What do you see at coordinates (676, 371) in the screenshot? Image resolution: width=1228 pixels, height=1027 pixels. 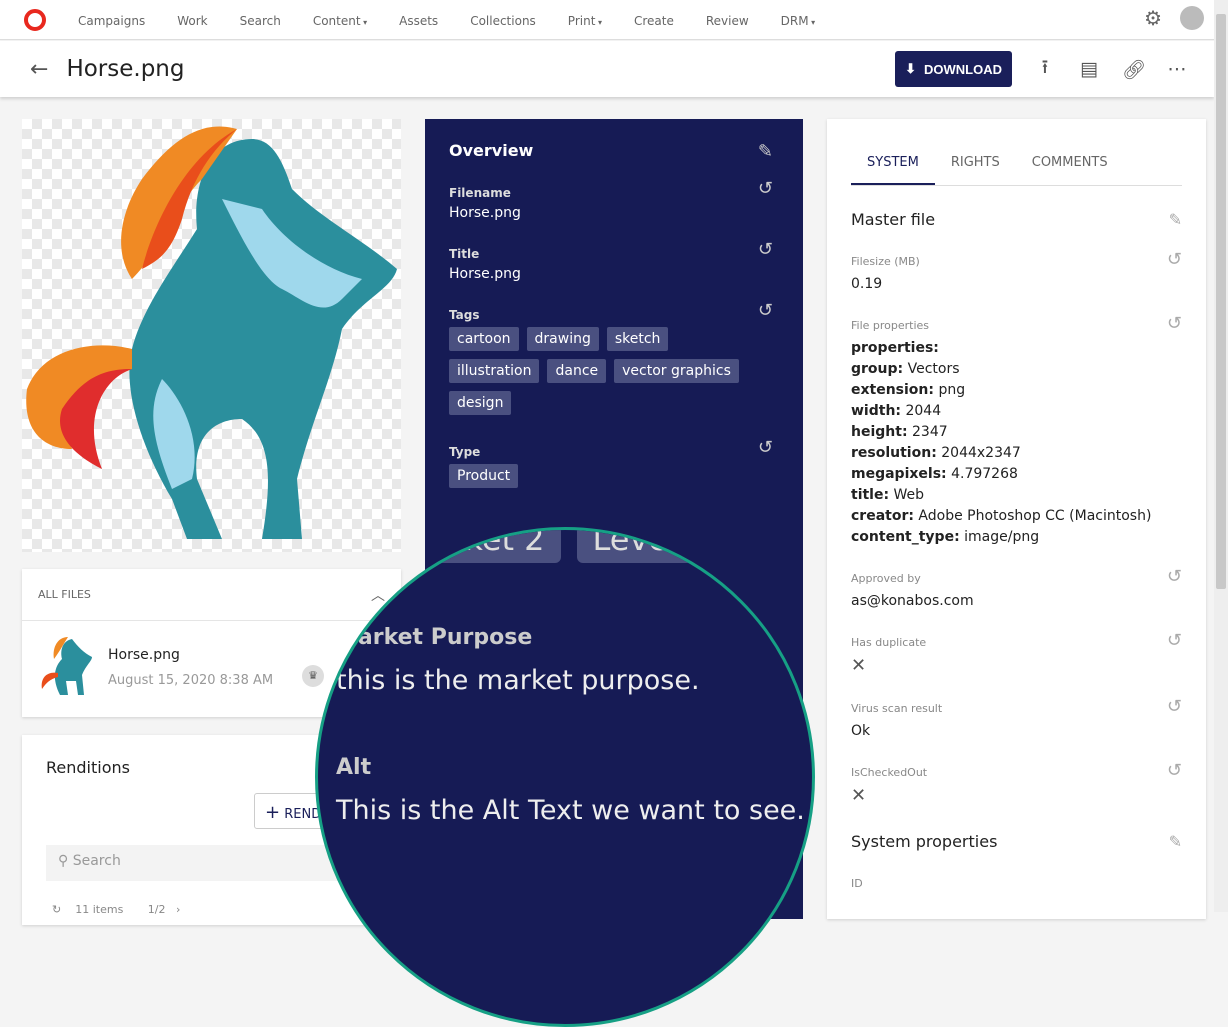 I see `tag: vector graphics` at bounding box center [676, 371].